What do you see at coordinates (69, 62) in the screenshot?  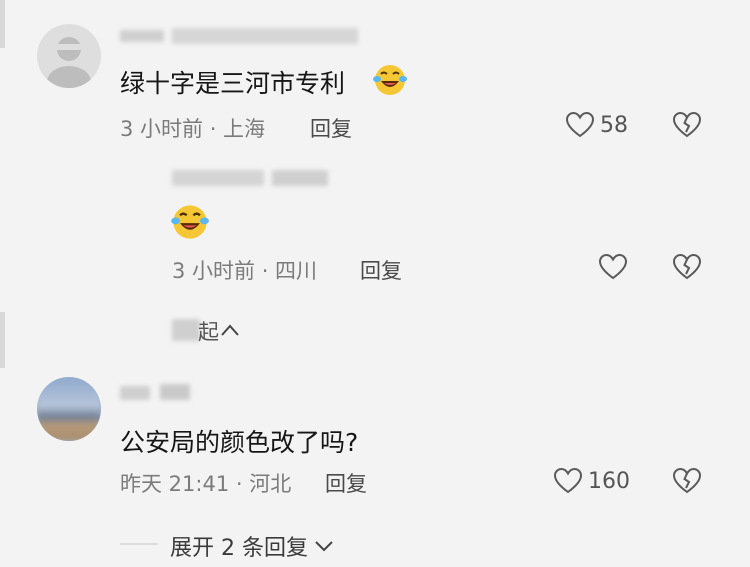 I see `default-avatar-icon` at bounding box center [69, 62].